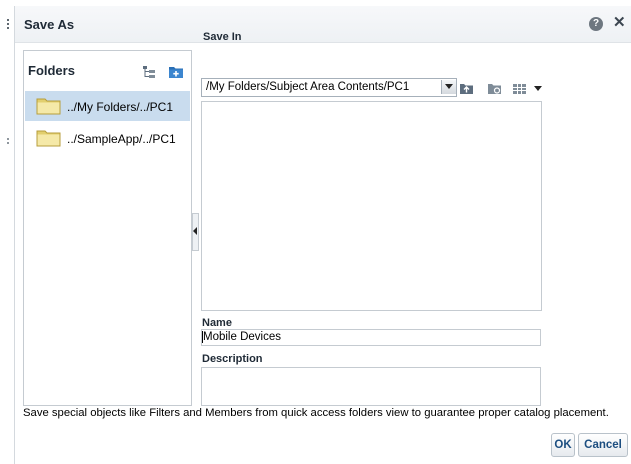 The image size is (631, 464). What do you see at coordinates (323, 24) in the screenshot?
I see `dialog-titlebar: Save As ? ✕` at bounding box center [323, 24].